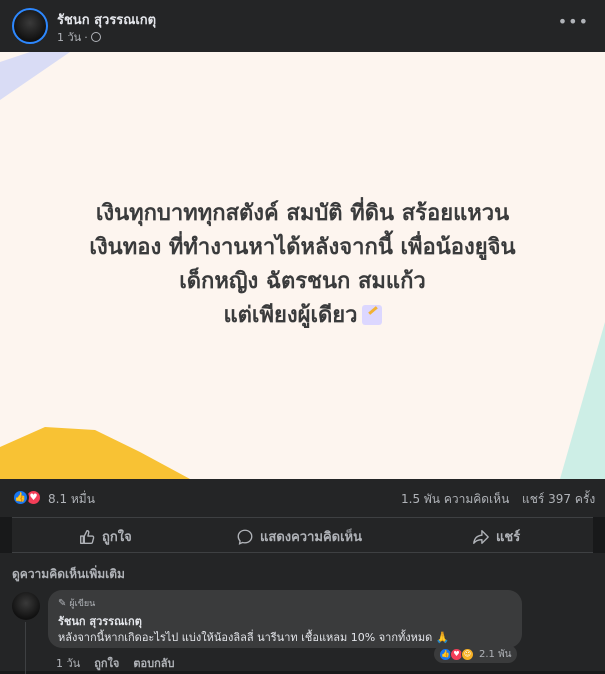 This screenshot has width=605, height=674. I want to click on comment-reply-button: ตอบกลับ, so click(153, 663).